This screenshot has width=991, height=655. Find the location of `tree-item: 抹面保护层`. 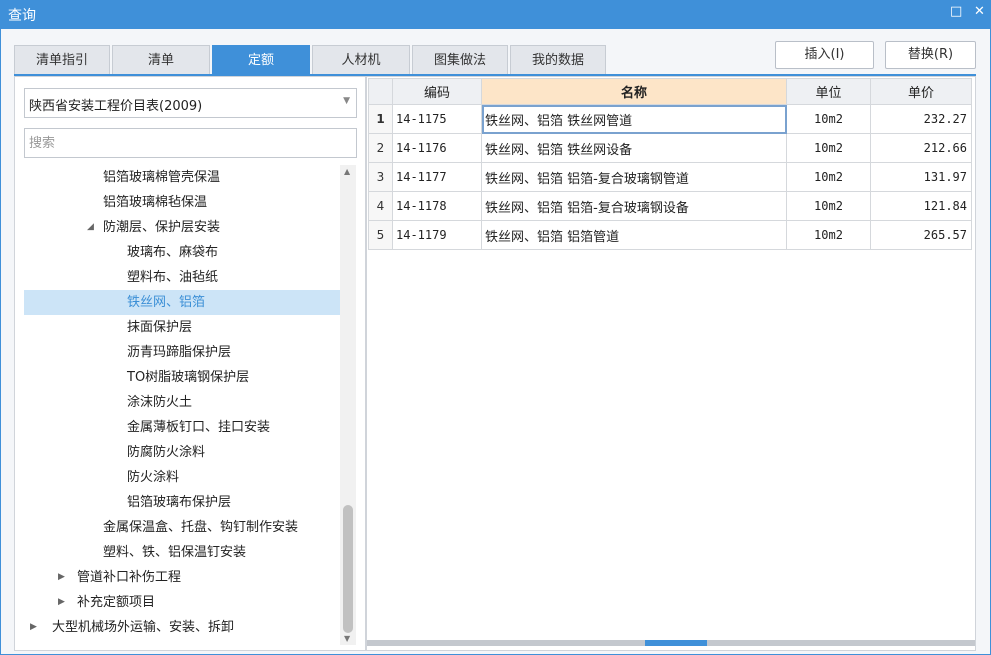

tree-item: 抹面保护层 is located at coordinates (182, 327).